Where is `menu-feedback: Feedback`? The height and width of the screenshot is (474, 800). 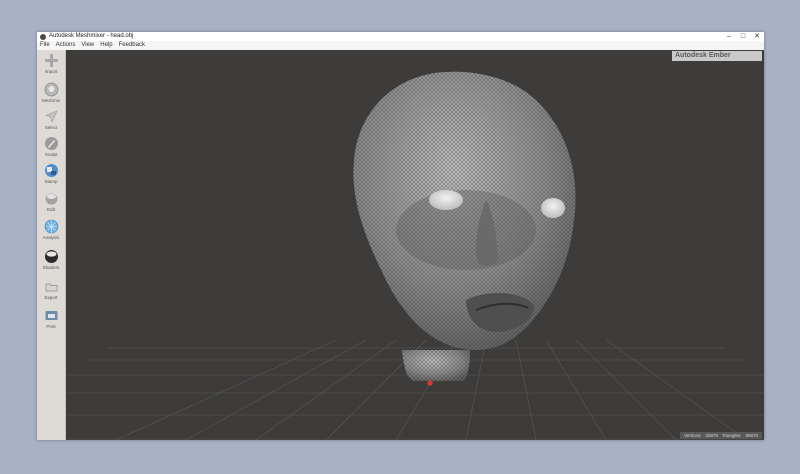 menu-feedback: Feedback is located at coordinates (132, 45).